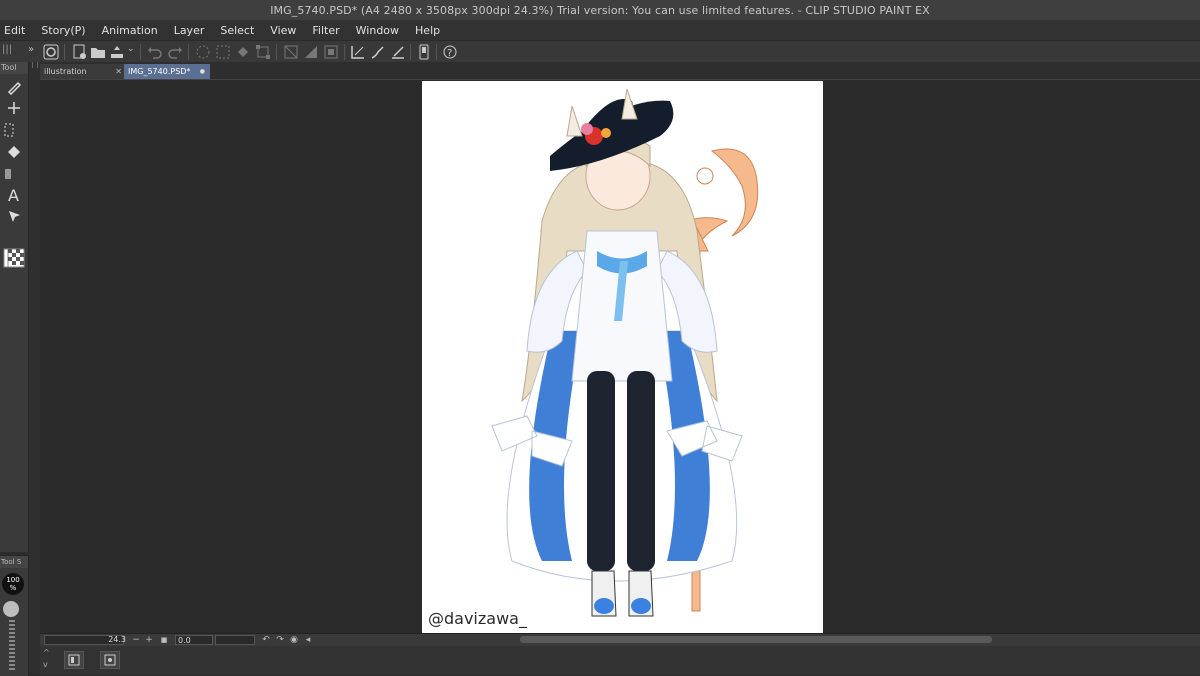  I want to click on navigator-icon, so click(110, 660).